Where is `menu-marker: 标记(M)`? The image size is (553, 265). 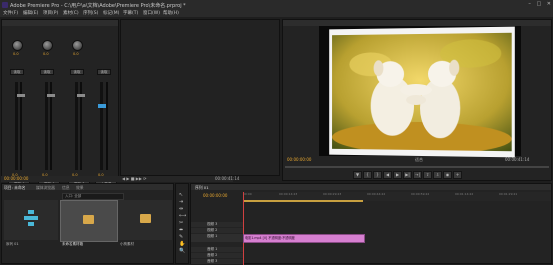
menu-marker: 标记(M) is located at coordinates (111, 13).